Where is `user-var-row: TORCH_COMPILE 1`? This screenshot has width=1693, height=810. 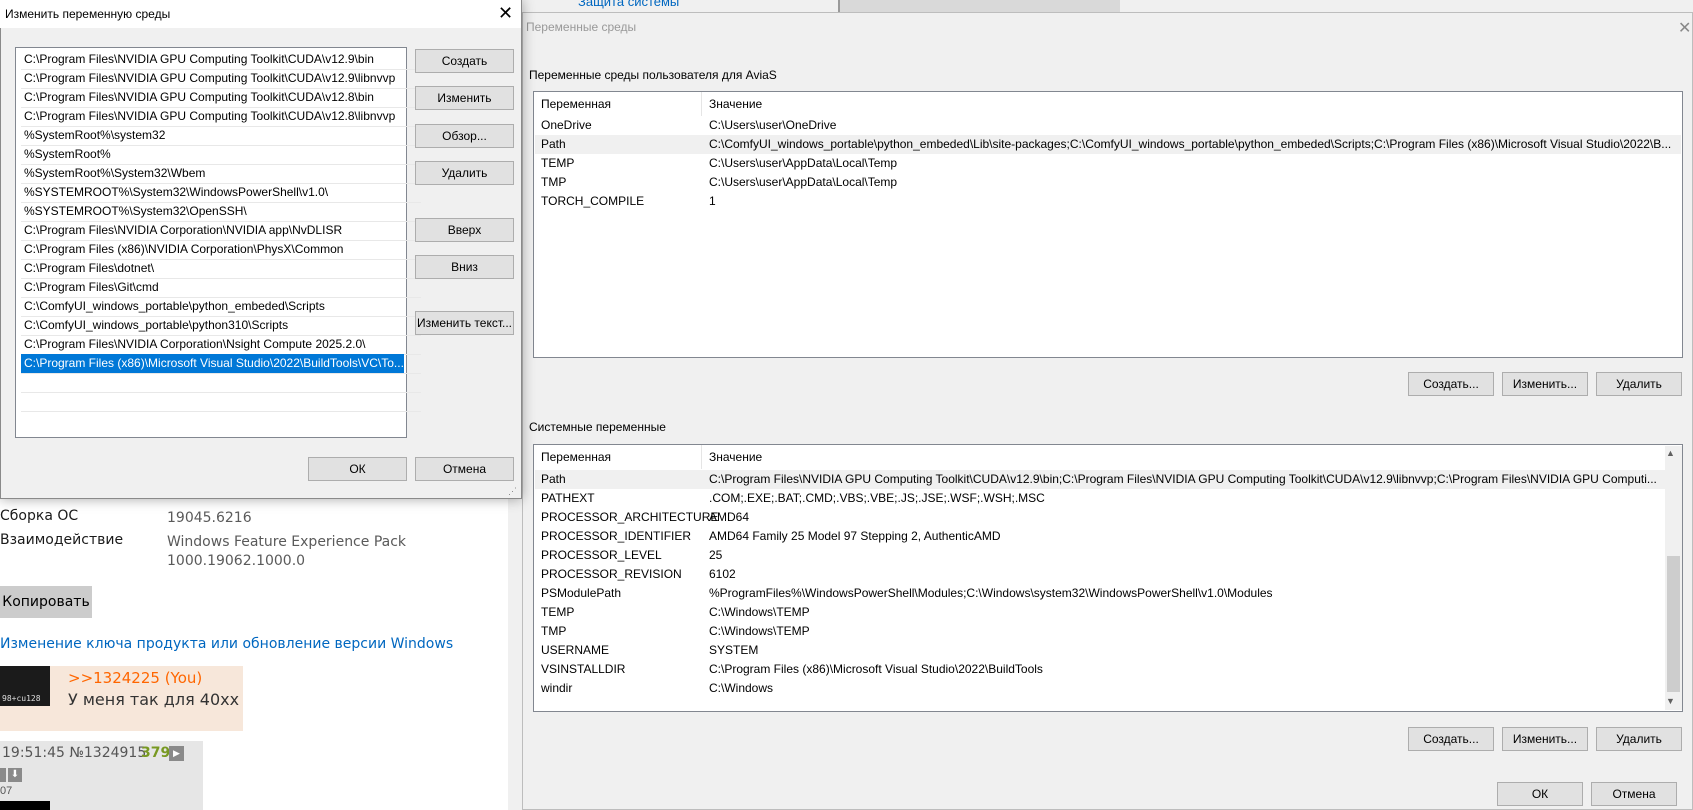 user-var-row: TORCH_COMPILE 1 is located at coordinates (1108, 201).